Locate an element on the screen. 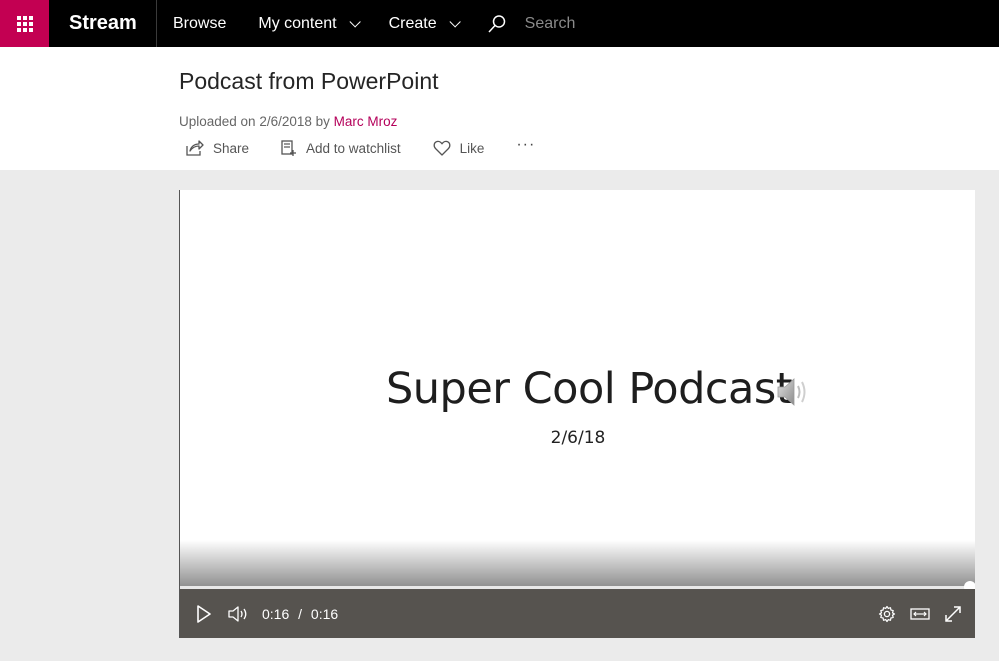  search-box is located at coordinates (606, 23).